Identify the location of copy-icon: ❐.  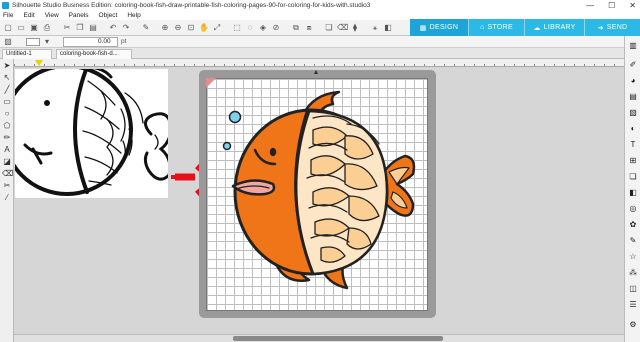
(80, 28).